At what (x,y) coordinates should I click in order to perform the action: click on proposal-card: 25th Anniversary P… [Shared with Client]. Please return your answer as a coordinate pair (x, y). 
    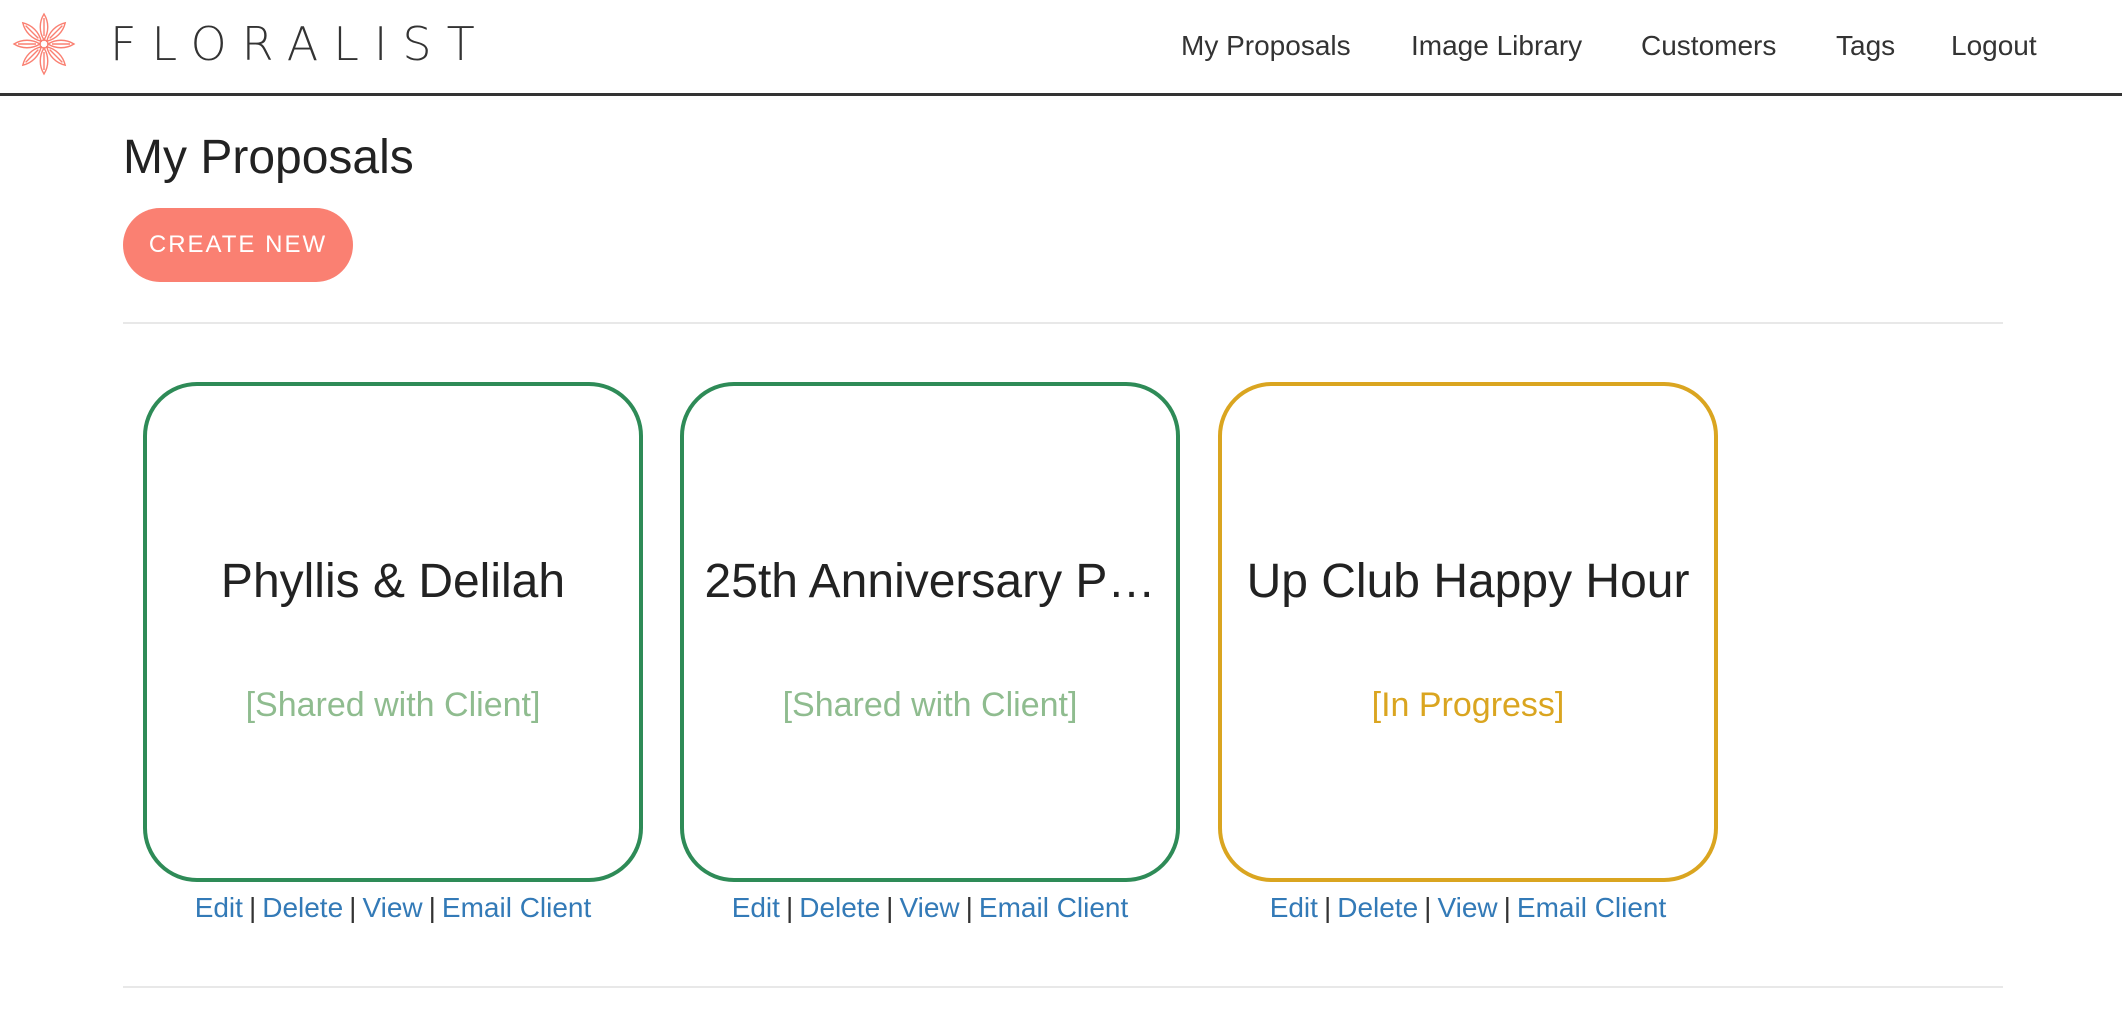
    Looking at the image, I should click on (930, 632).